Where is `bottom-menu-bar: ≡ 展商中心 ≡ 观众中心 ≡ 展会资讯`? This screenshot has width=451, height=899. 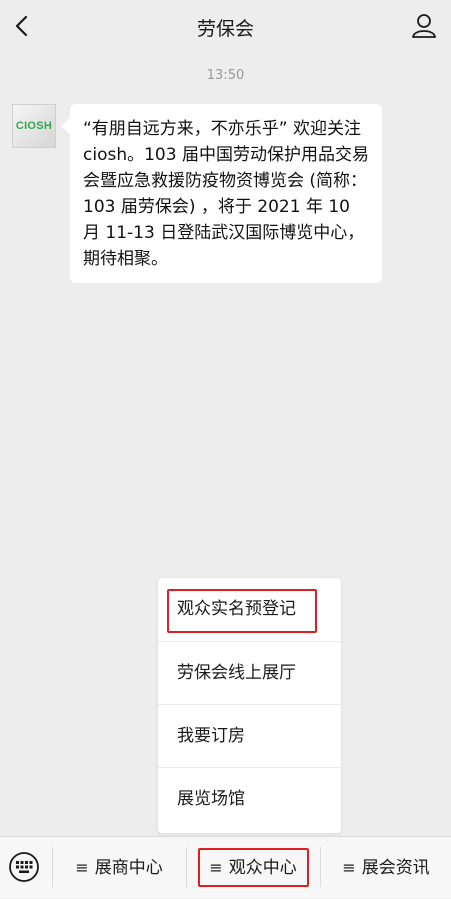 bottom-menu-bar: ≡ 展商中心 ≡ 观众中心 ≡ 展会资讯 is located at coordinates (225, 867).